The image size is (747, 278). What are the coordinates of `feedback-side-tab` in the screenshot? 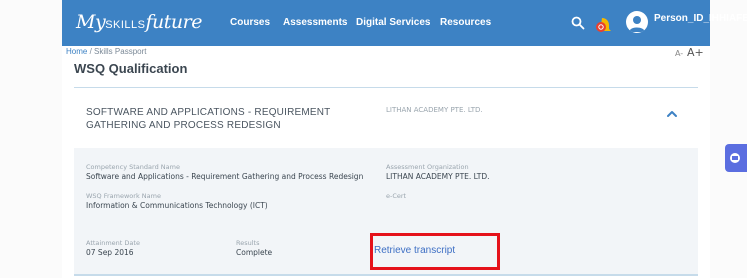 It's located at (736, 158).